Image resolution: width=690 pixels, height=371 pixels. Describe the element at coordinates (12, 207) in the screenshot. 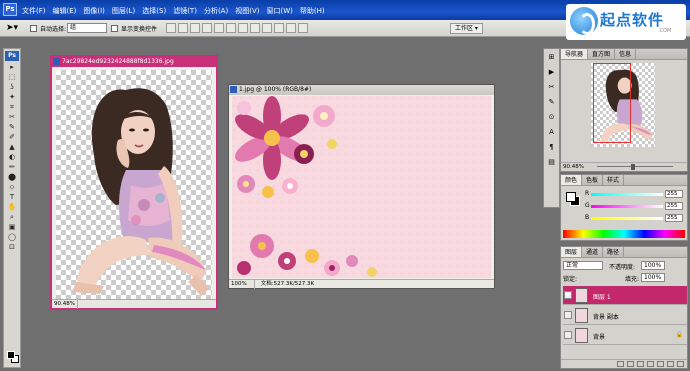

I see `hand-tool: ✋` at that location.